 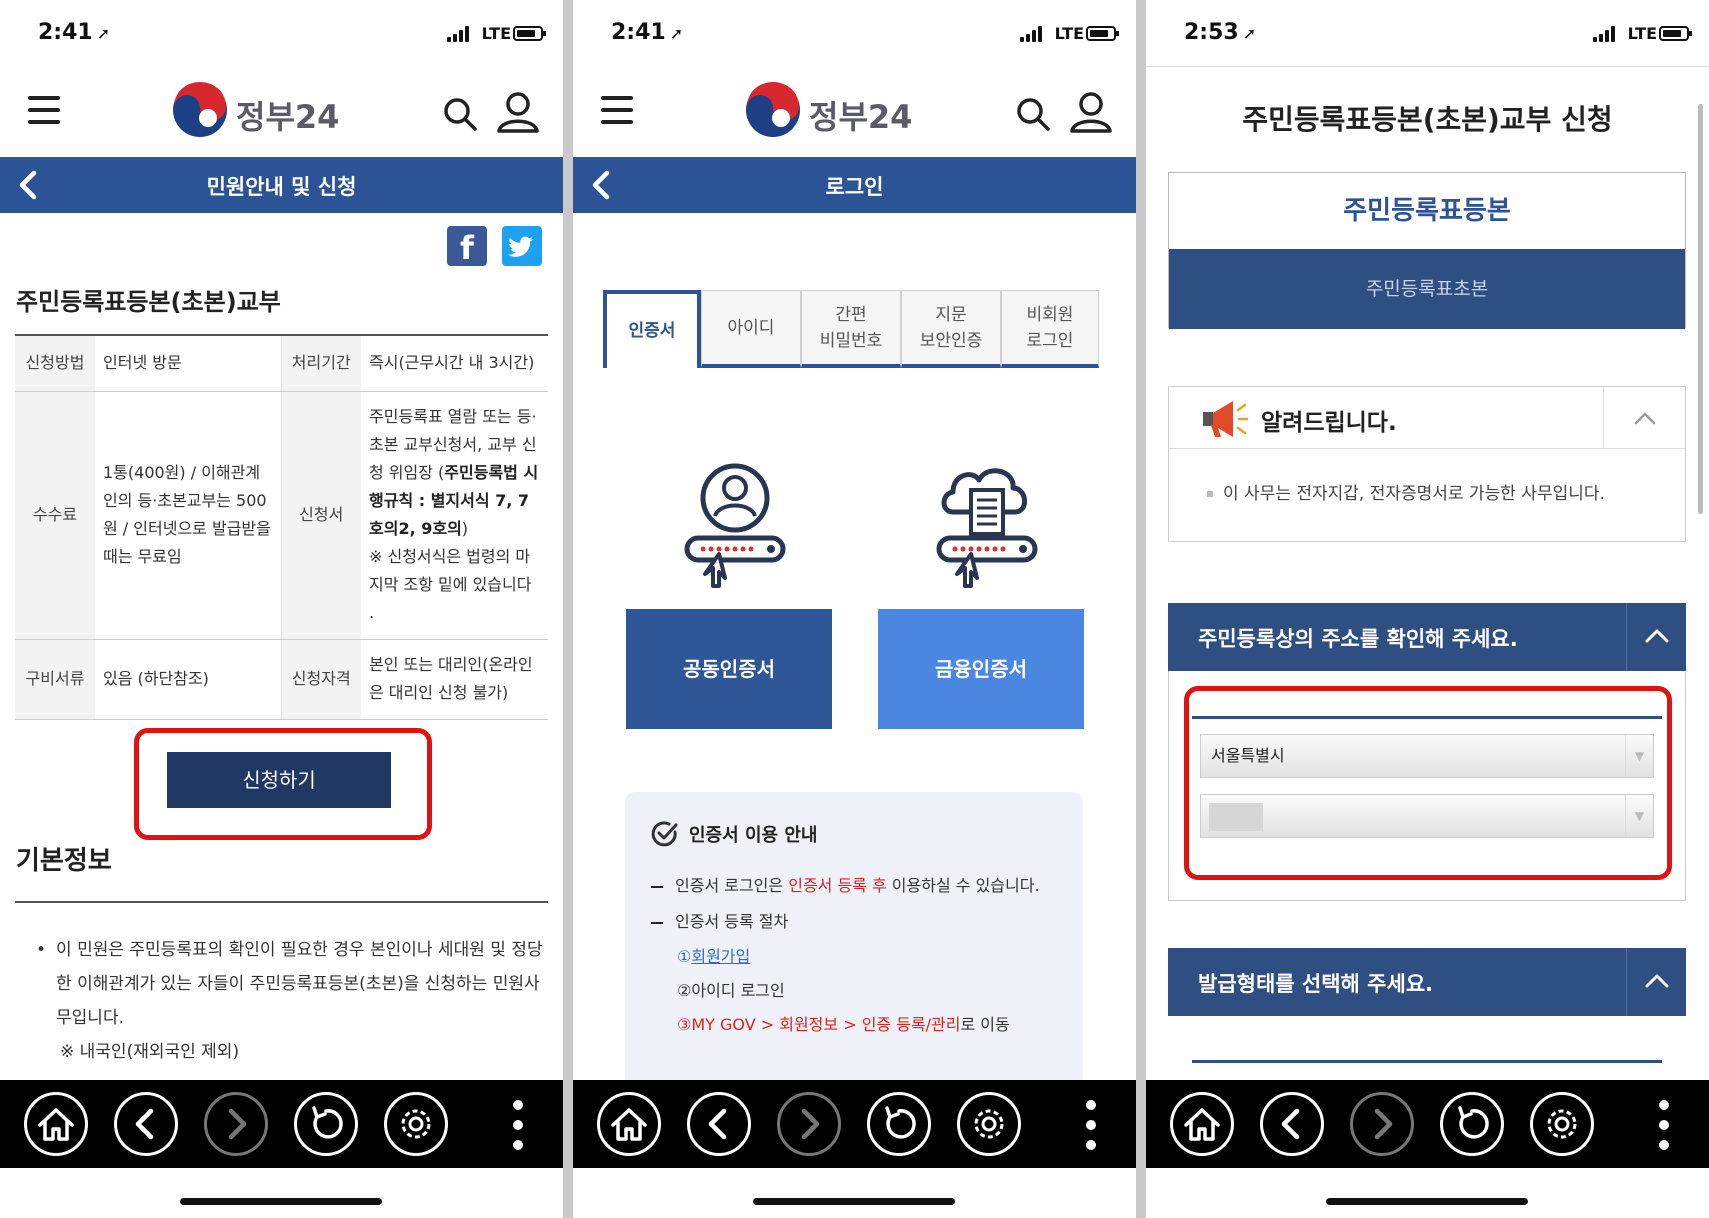 I want to click on apply-button: 신청하기, so click(x=279, y=780).